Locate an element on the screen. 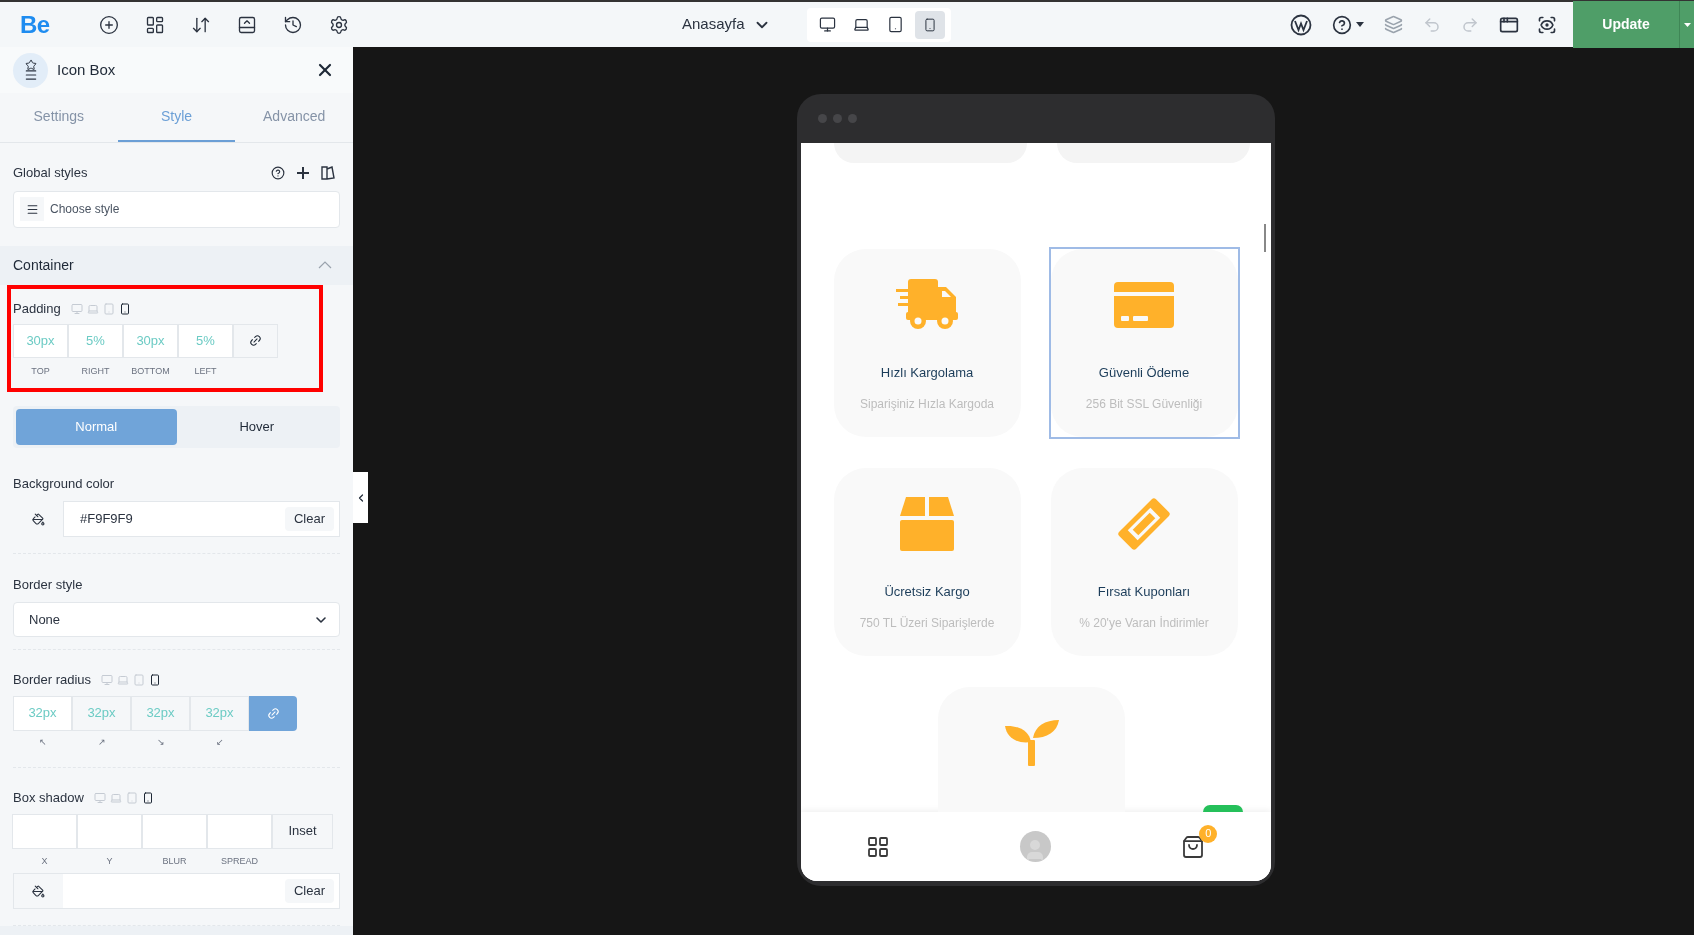 This screenshot has height=935, width=1694. inset-button: Inset is located at coordinates (302, 831).